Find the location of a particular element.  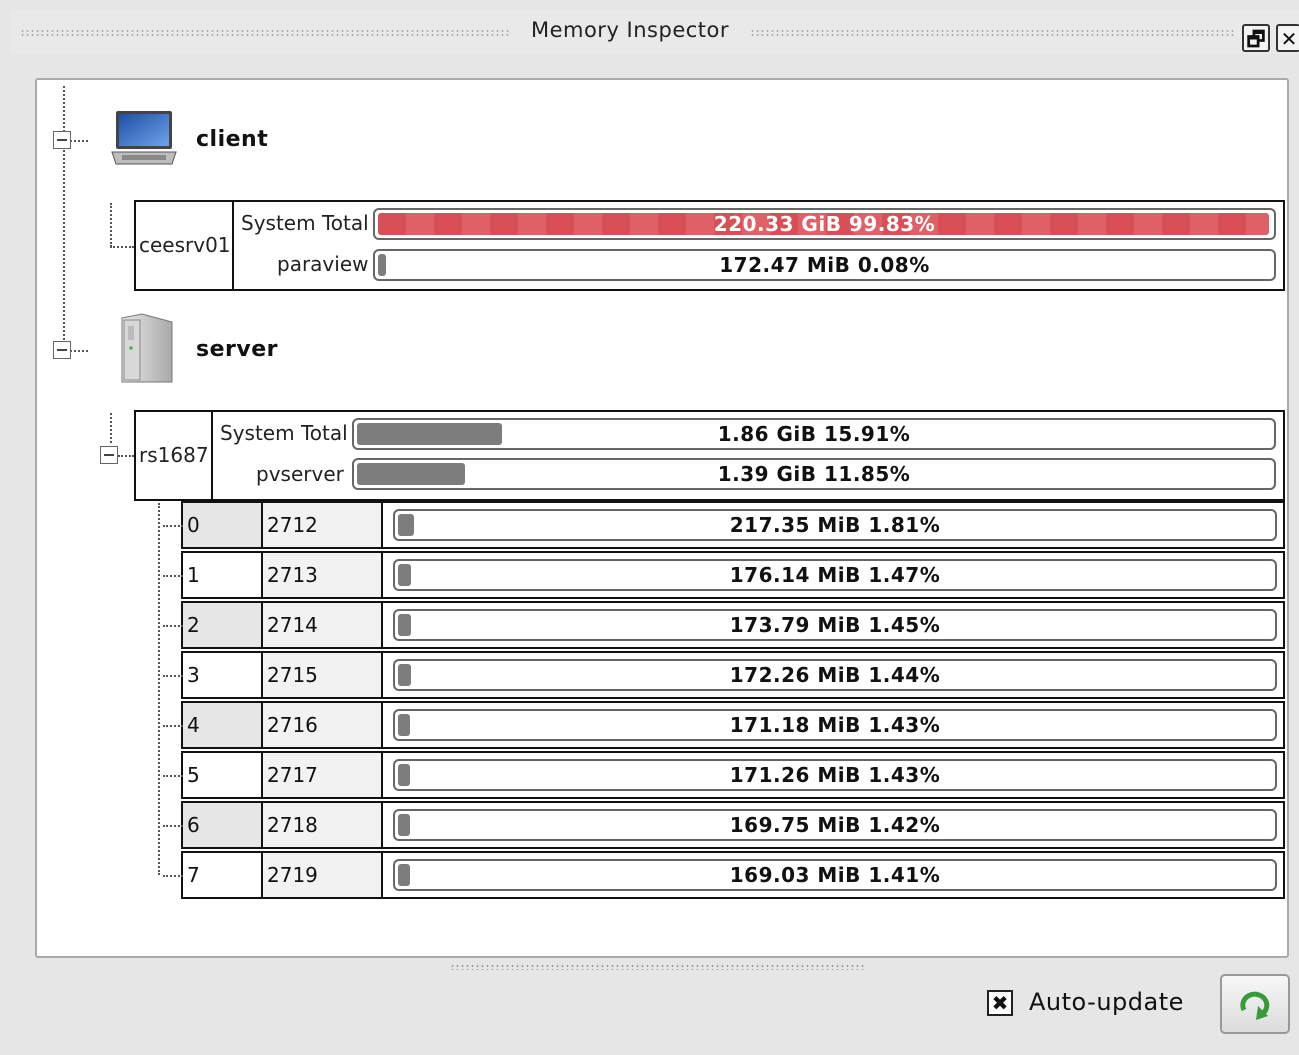

rank-id: 7 is located at coordinates (223, 875).